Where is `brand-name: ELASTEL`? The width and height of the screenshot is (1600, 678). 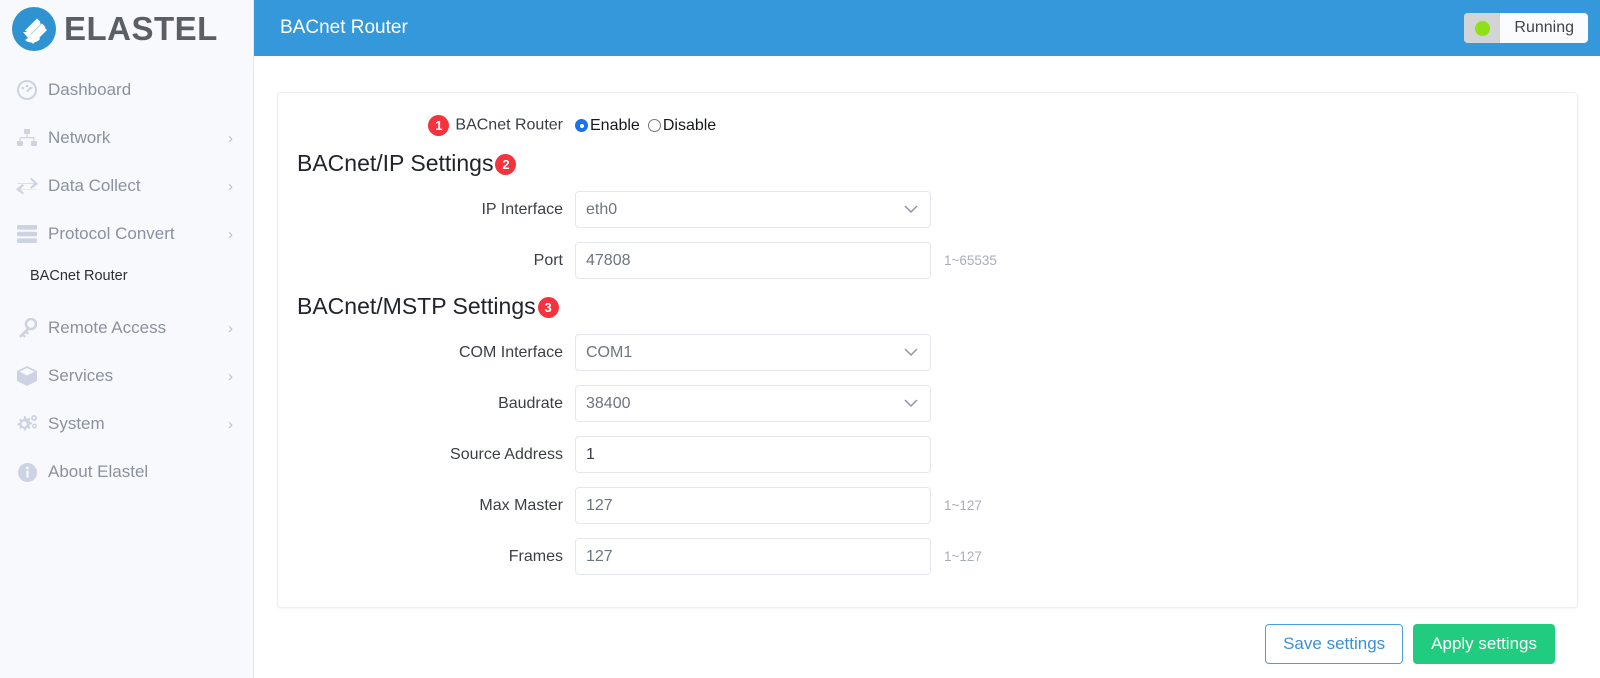
brand-name: ELASTEL is located at coordinates (141, 28).